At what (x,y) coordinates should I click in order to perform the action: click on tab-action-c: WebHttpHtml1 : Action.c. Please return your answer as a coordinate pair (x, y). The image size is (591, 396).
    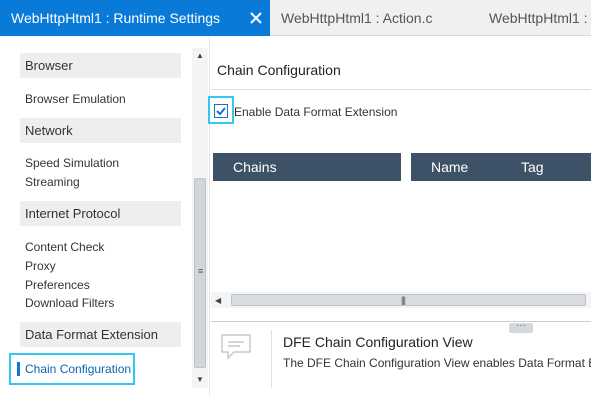
    Looking at the image, I should click on (373, 18).